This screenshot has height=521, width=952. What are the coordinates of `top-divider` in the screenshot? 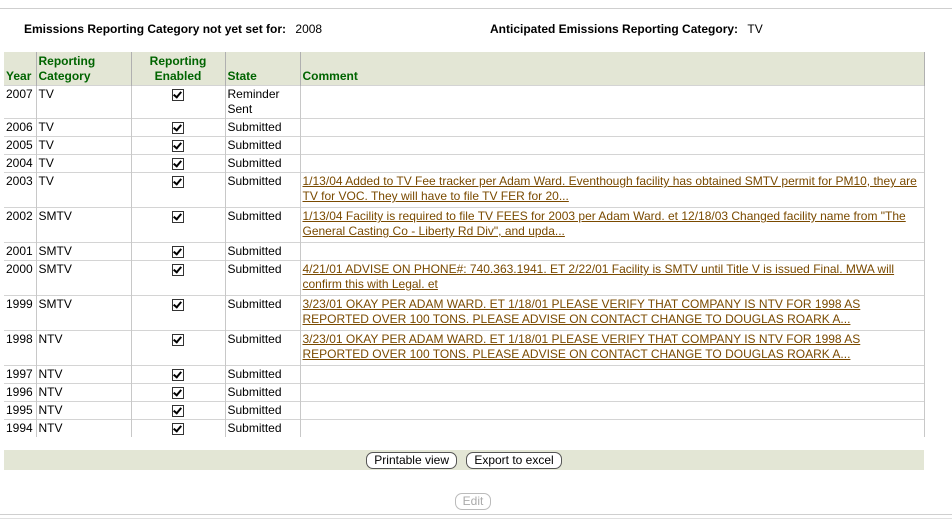 It's located at (476, 8).